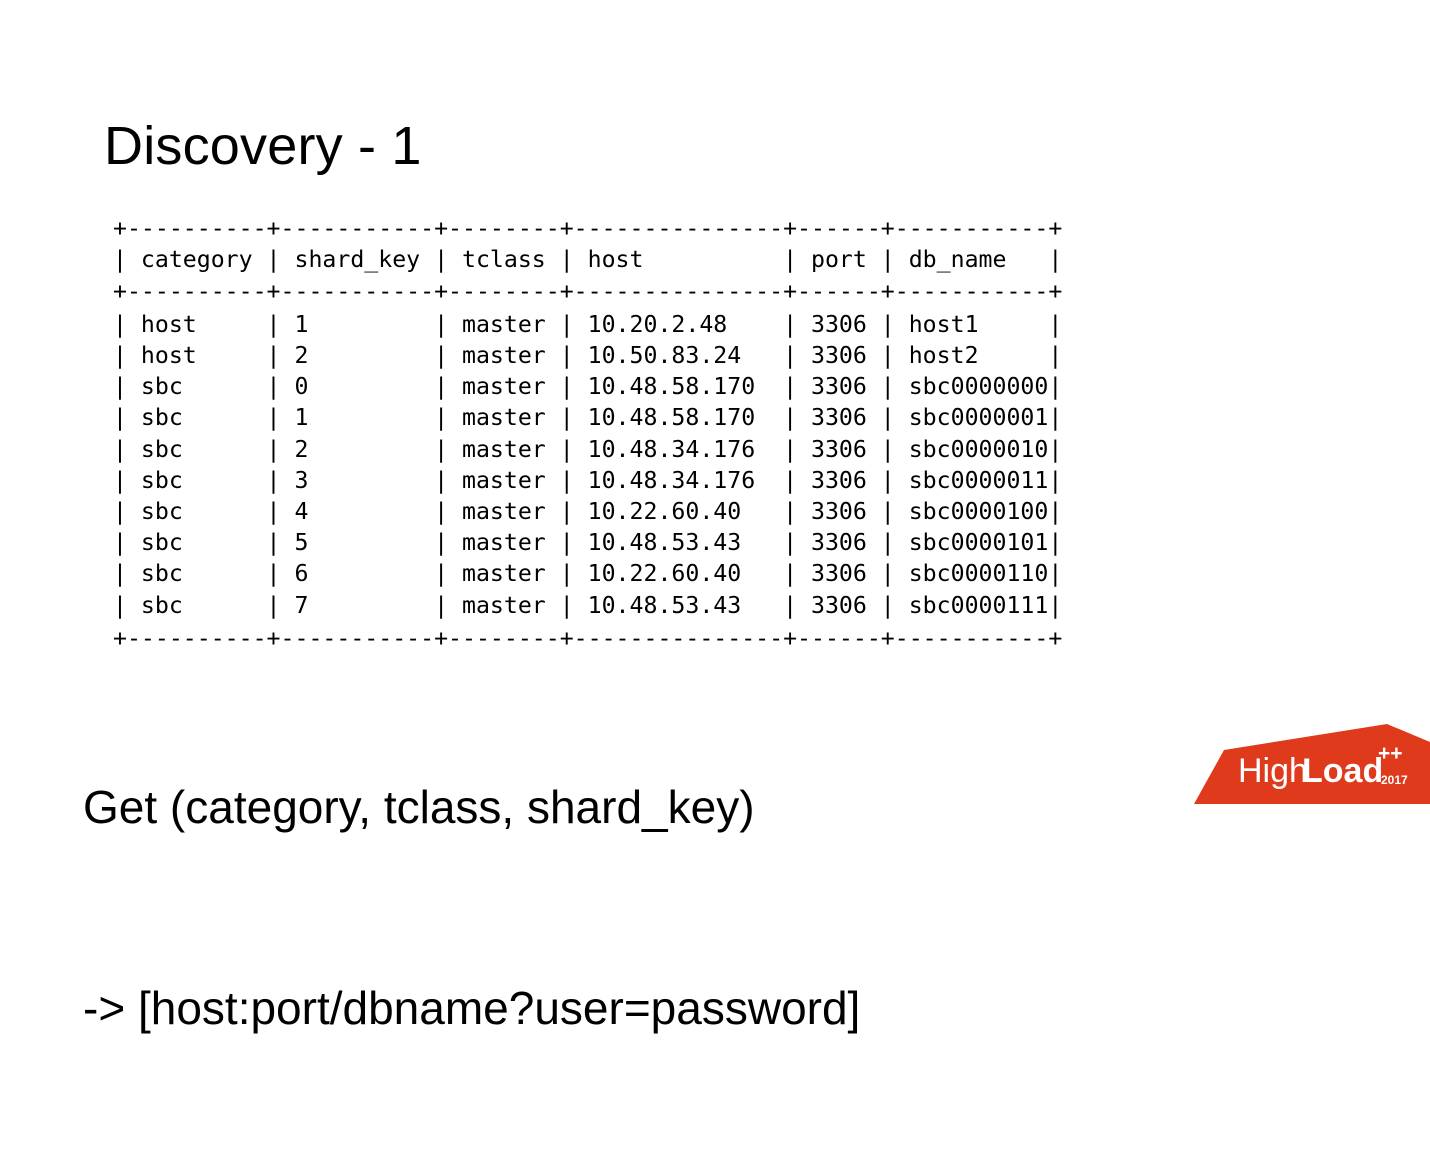  Describe the element at coordinates (419, 807) in the screenshot. I see `caption-line-get: Get (category, tclass, shard_key)` at that location.